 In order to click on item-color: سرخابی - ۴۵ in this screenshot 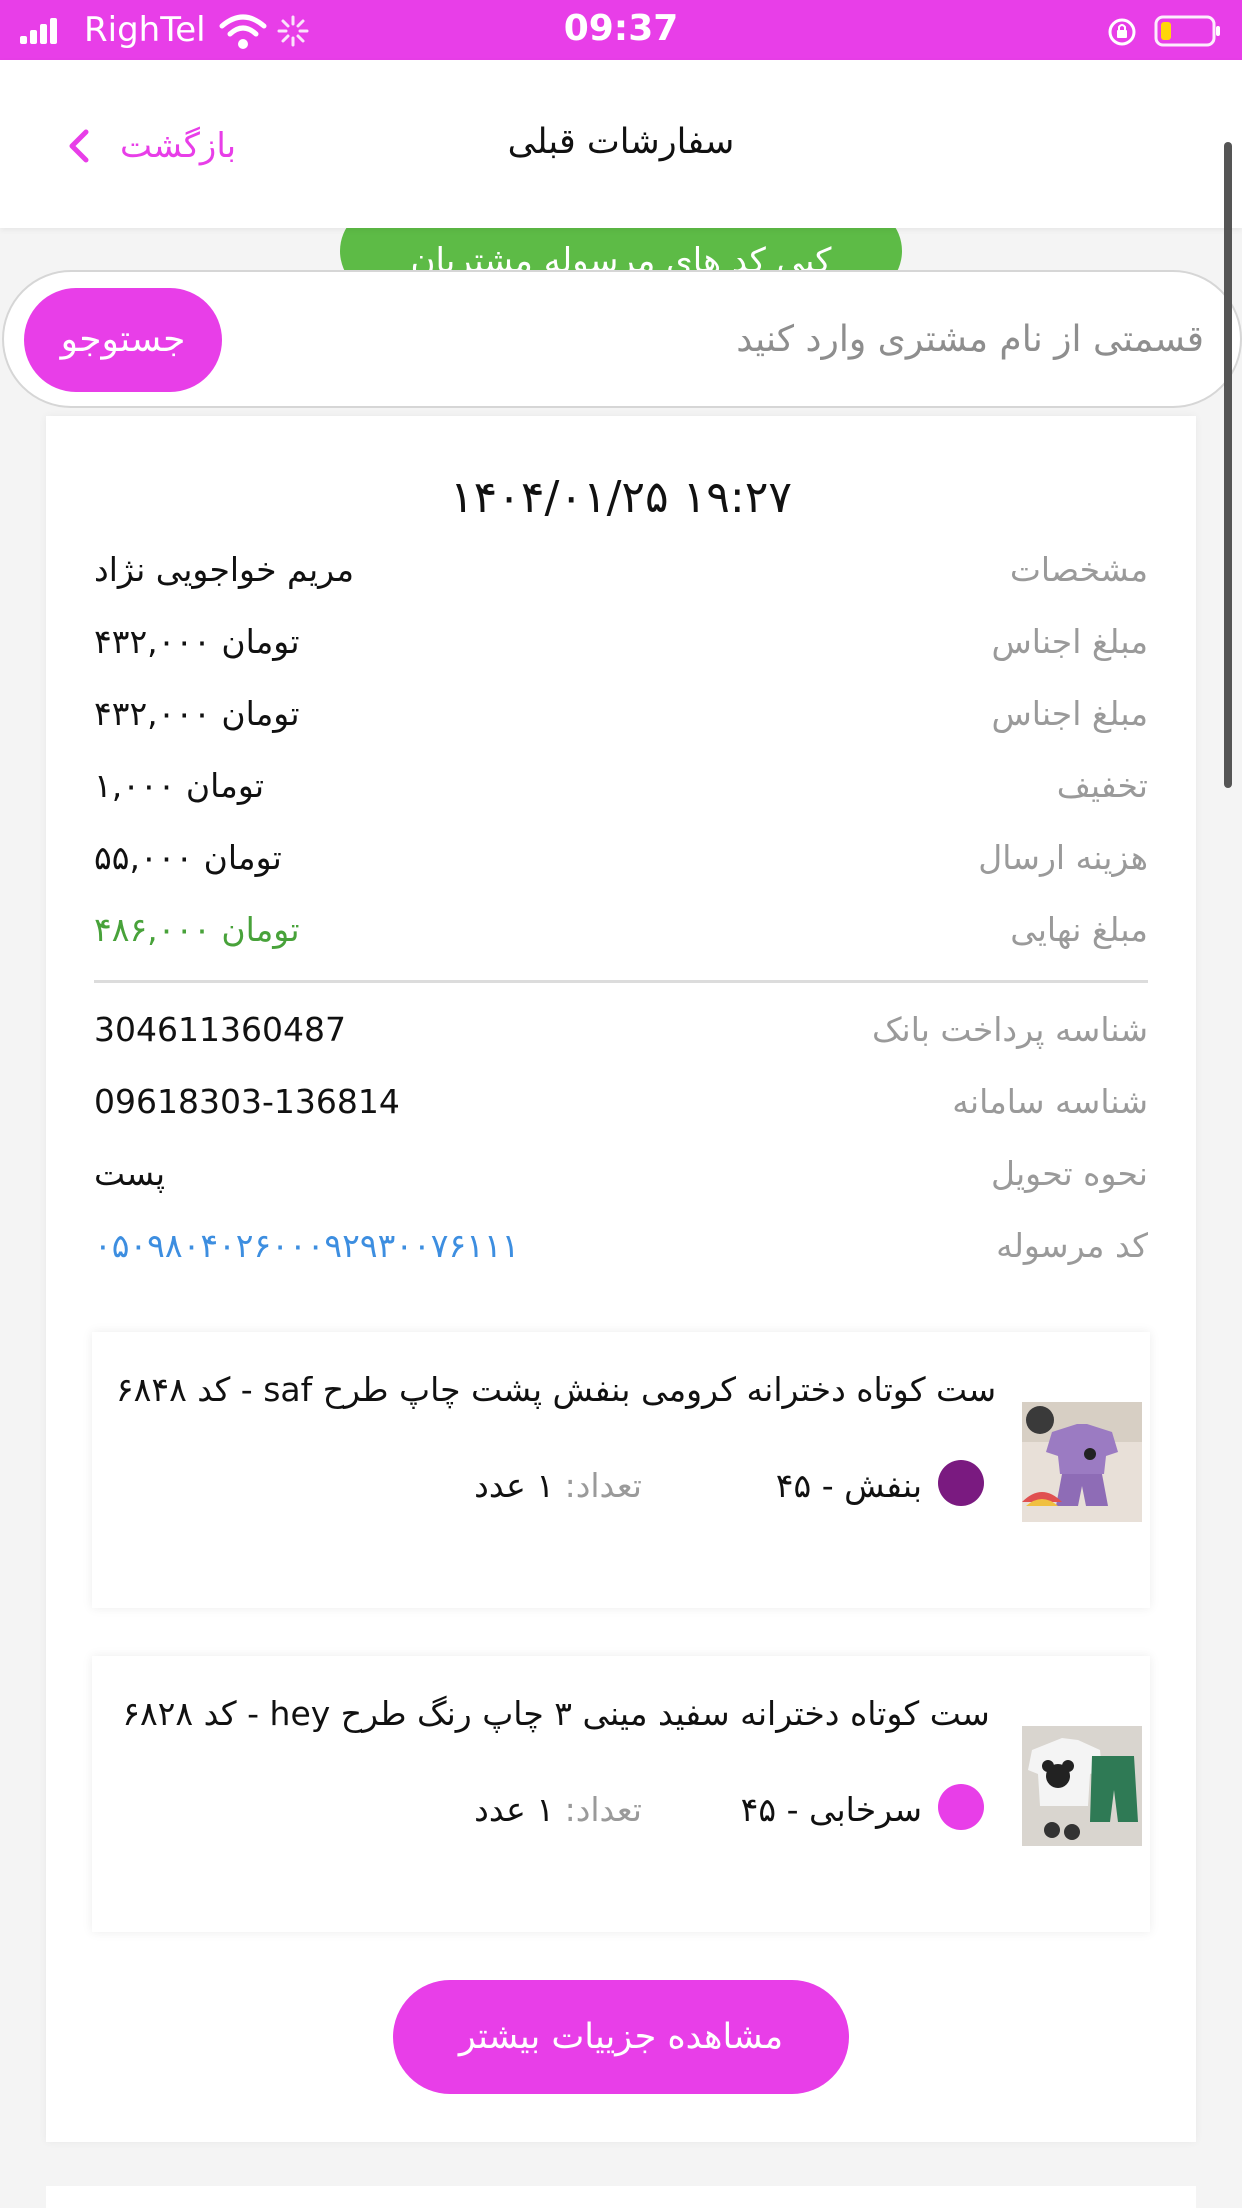, I will do `click(831, 1809)`.